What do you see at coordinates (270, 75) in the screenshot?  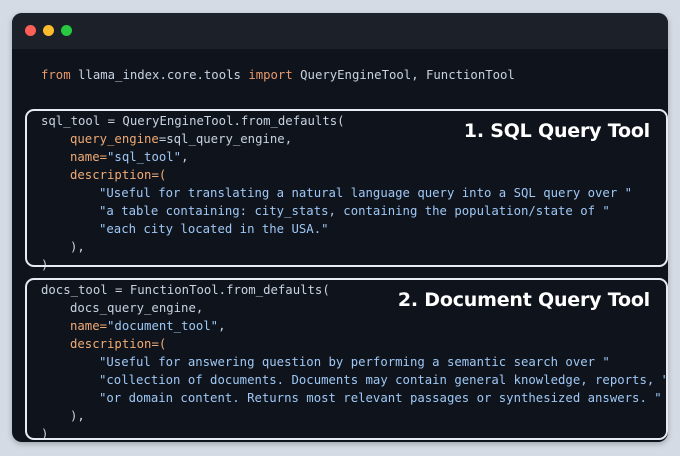 I see `keyword-import: import` at bounding box center [270, 75].